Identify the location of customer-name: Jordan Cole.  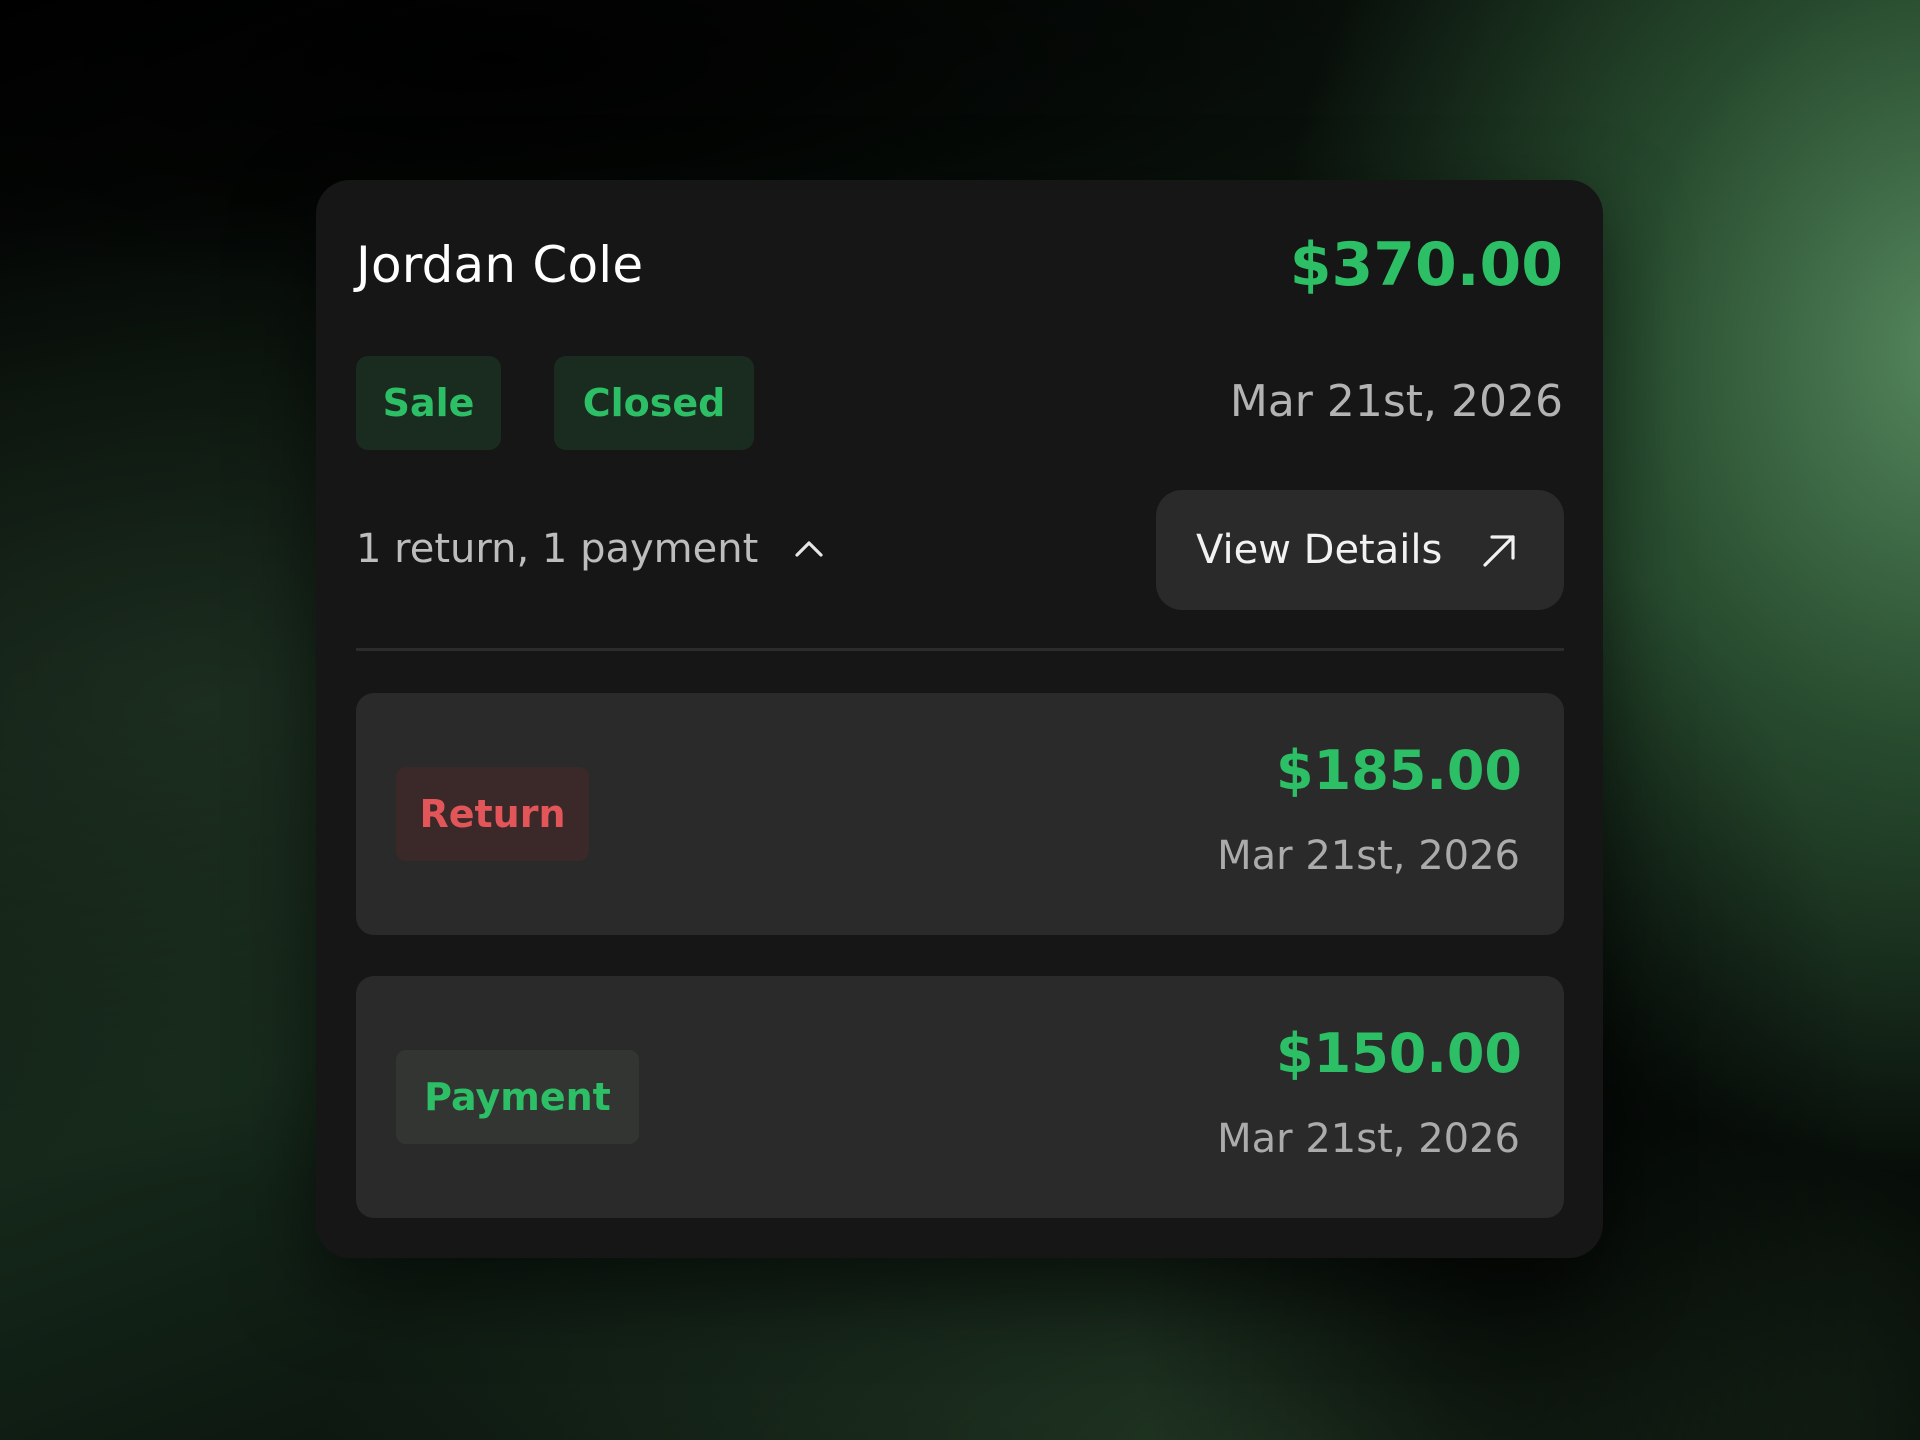
(500, 265).